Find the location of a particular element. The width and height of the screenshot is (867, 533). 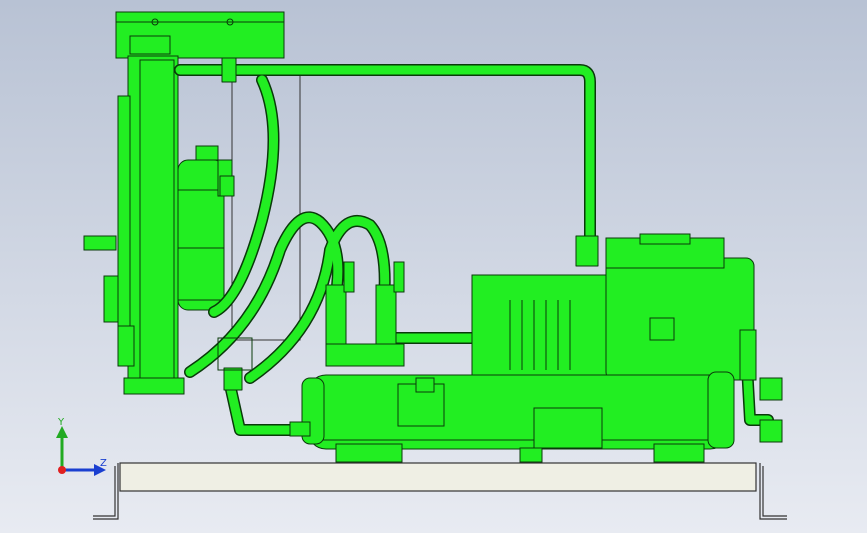

triad-y-label: Y is located at coordinates (61, 422).